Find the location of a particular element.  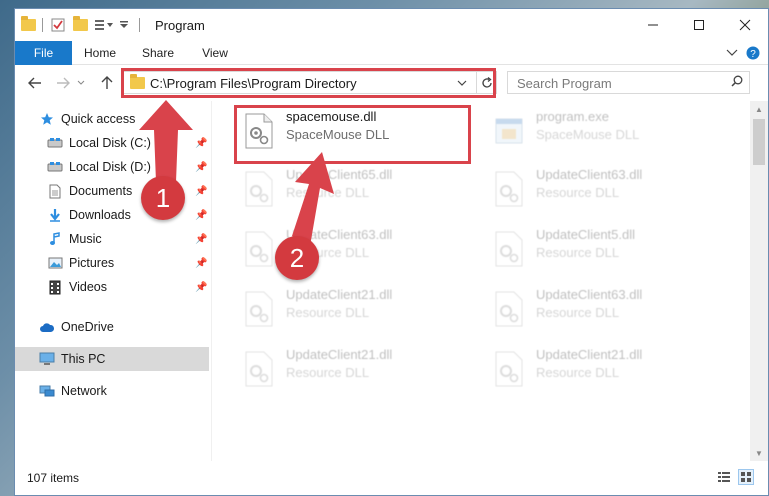

step-1-badge: 1 is located at coordinates (163, 198).